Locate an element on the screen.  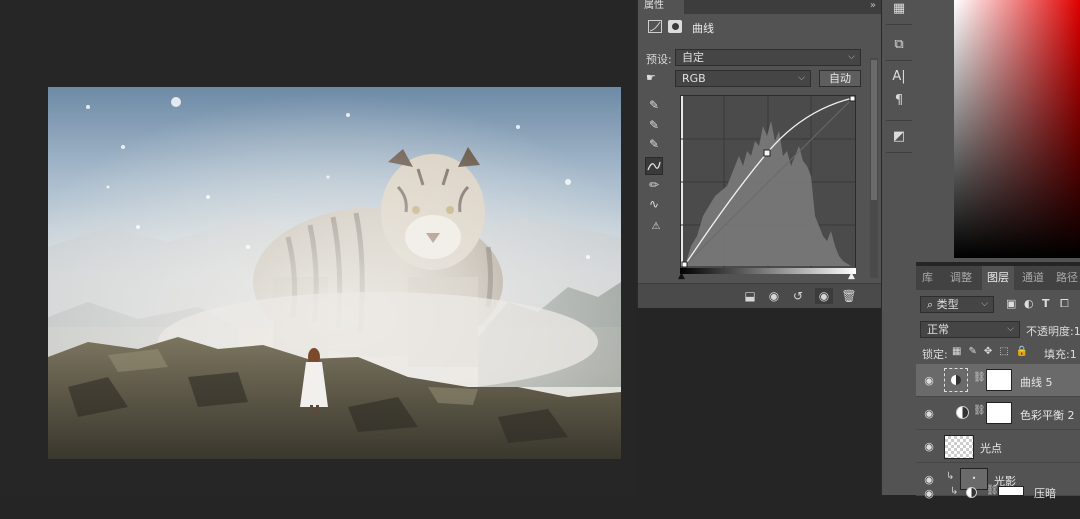
tab-properties: 属性 is located at coordinates (661, 7).